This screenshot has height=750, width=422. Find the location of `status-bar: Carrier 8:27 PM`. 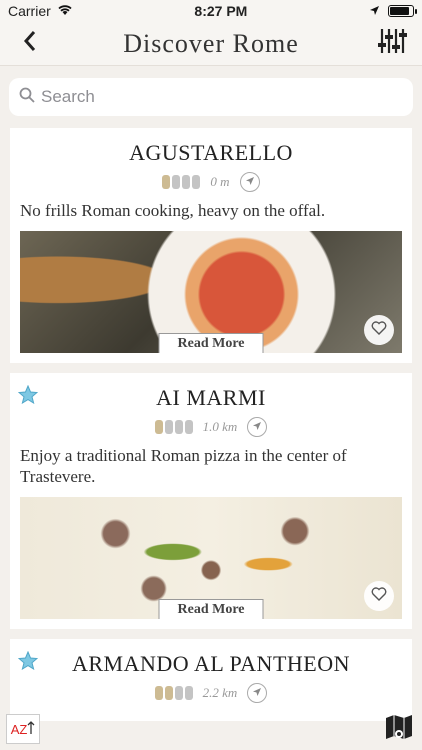

status-bar: Carrier 8:27 PM is located at coordinates (211, 11).